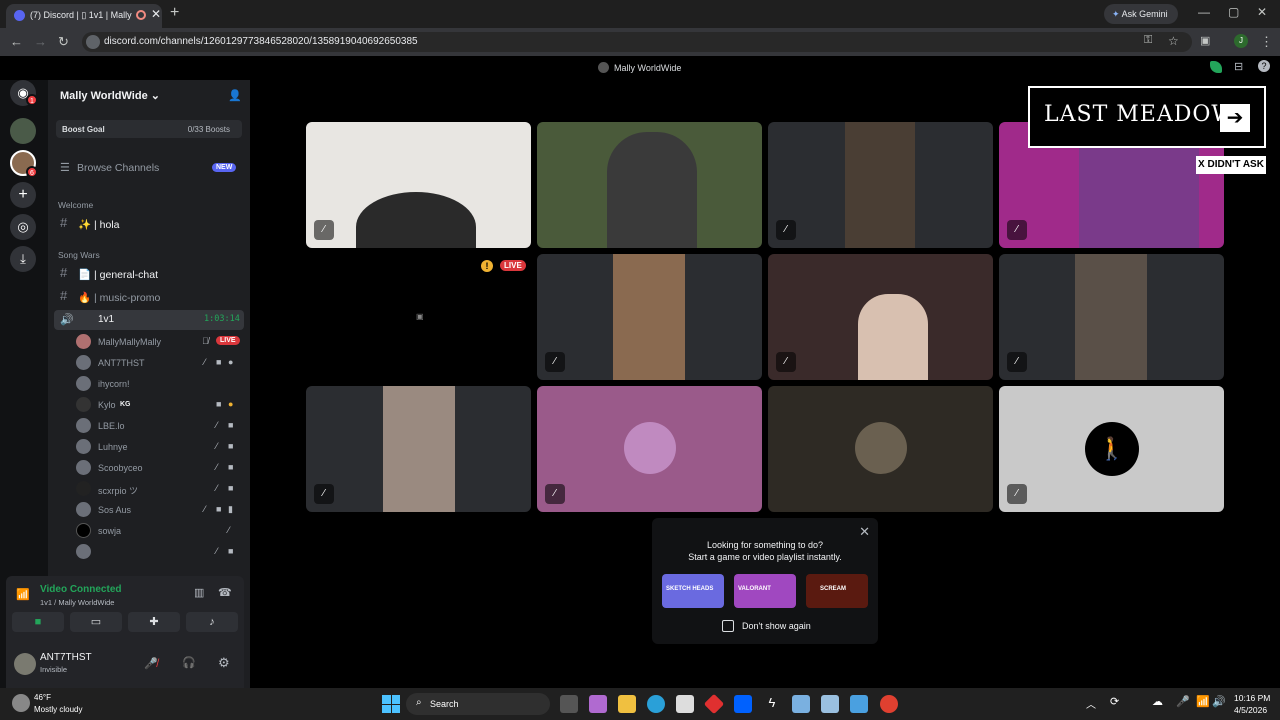  Describe the element at coordinates (160, 384) in the screenshot. I see `voice-member: ihycorn!` at that location.